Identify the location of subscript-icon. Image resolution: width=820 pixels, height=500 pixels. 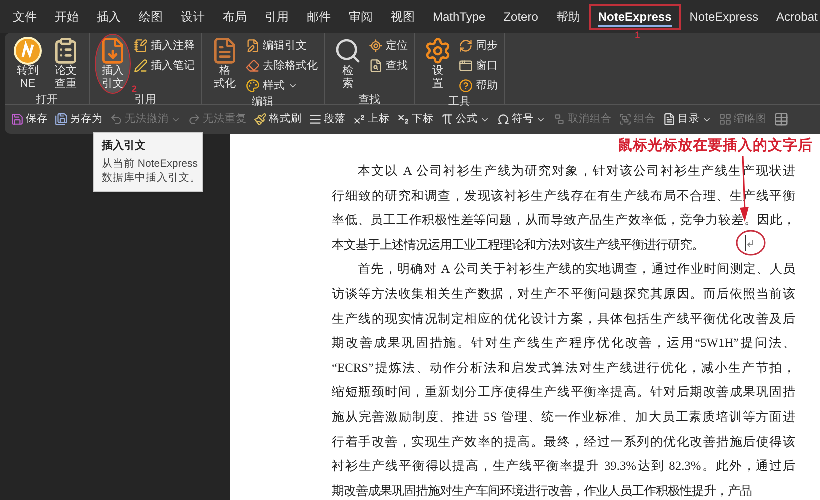
(403, 119).